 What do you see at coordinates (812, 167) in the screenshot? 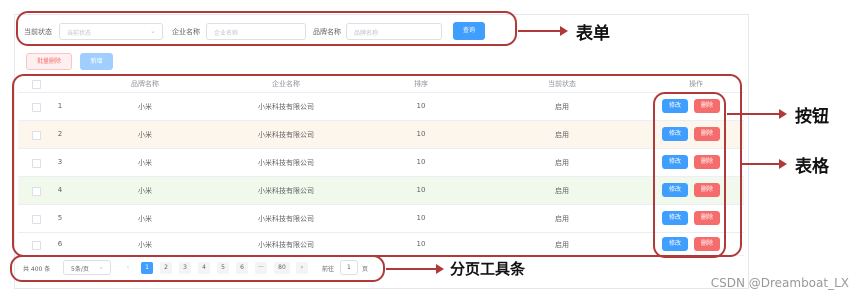
I see `table-callout: 表格` at bounding box center [812, 167].